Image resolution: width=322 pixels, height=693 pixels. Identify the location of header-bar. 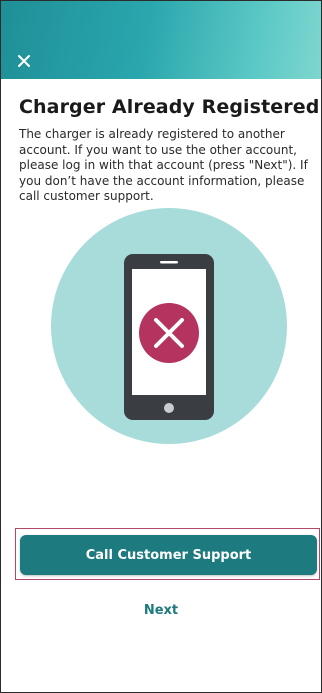
(161, 40).